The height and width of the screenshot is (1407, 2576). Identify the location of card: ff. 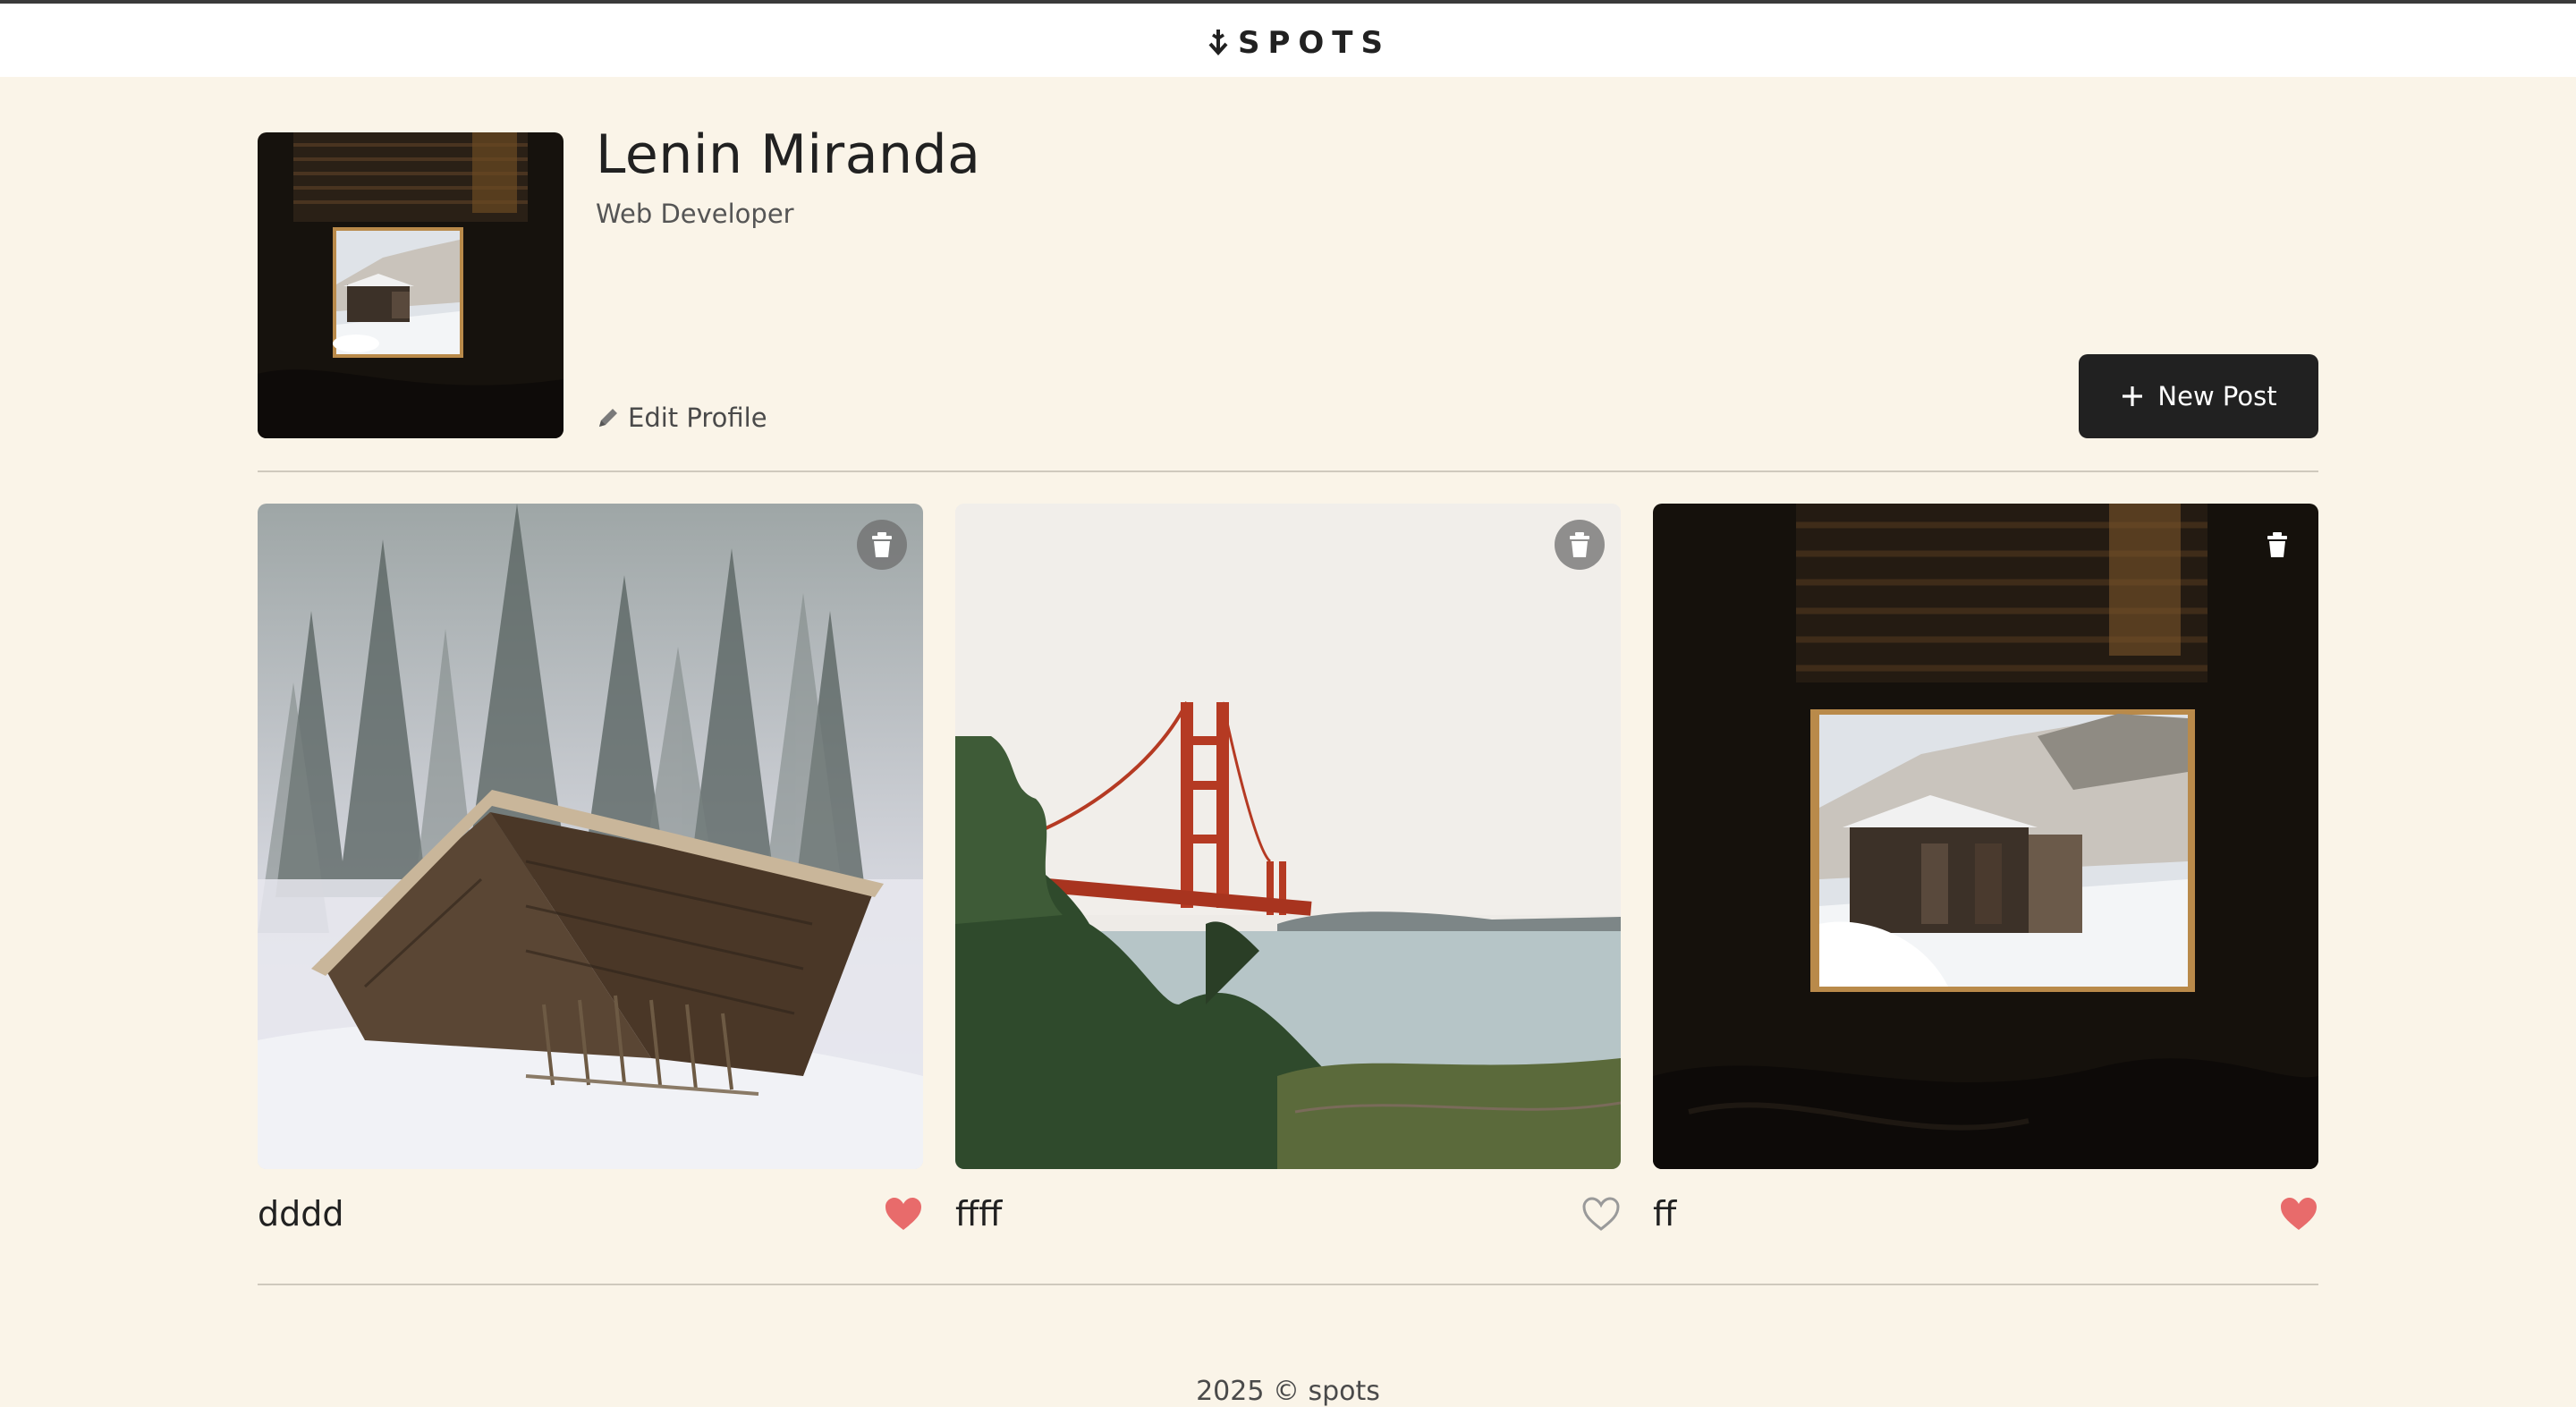
(1985, 875).